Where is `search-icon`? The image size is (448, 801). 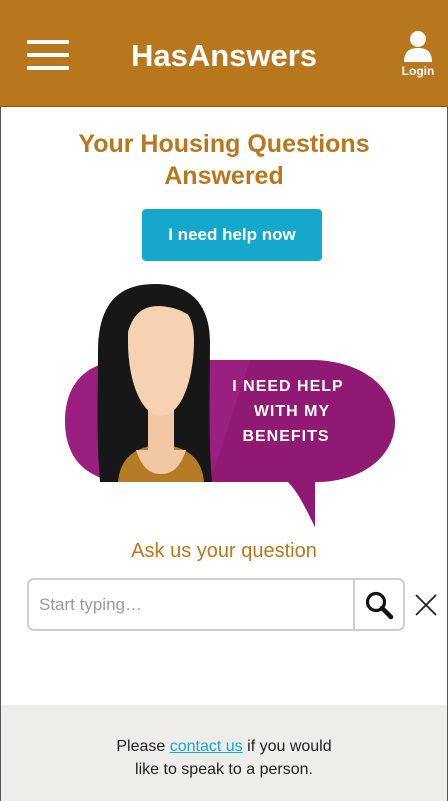 search-icon is located at coordinates (379, 605).